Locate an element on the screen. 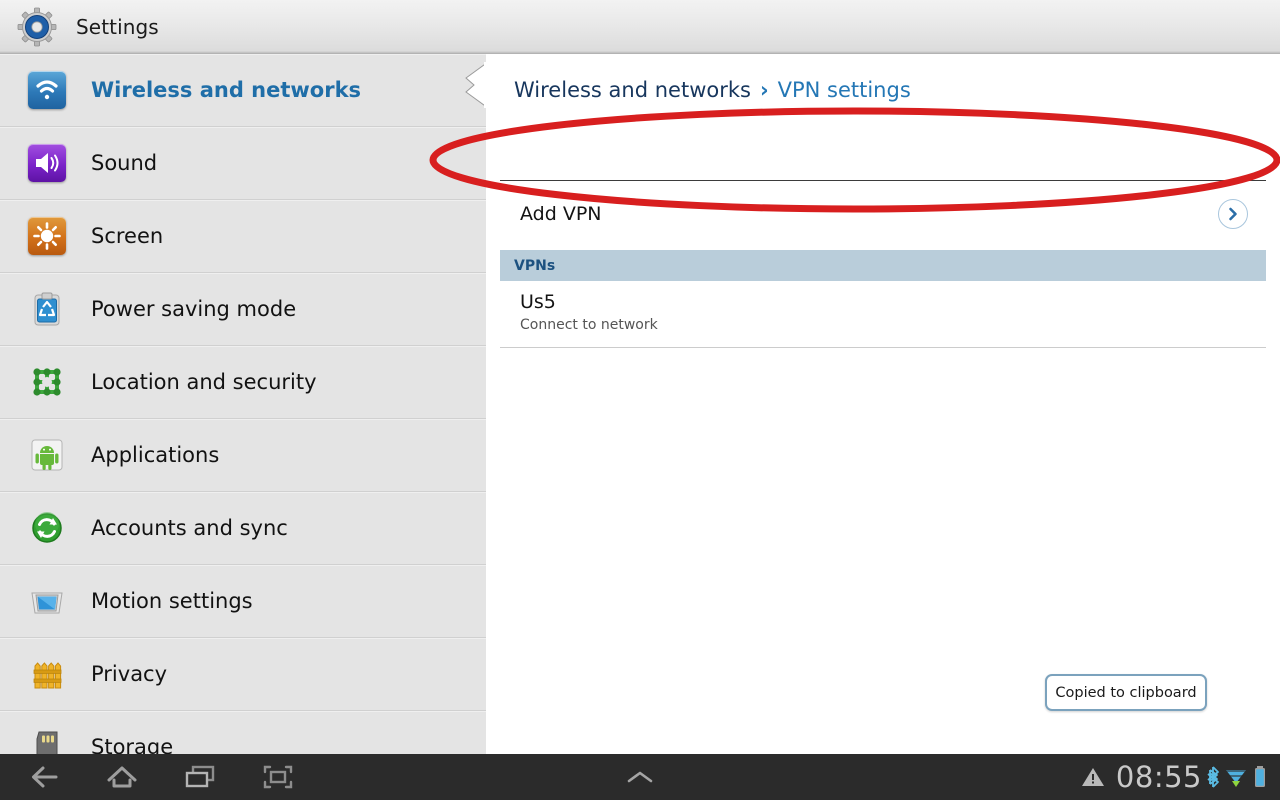  sidebar-item-accounts-and-sync: Accounts and sync is located at coordinates (243, 528).